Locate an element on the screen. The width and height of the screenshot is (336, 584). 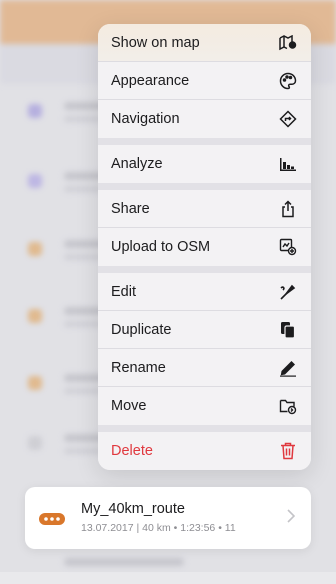
trash-icon is located at coordinates (288, 451).